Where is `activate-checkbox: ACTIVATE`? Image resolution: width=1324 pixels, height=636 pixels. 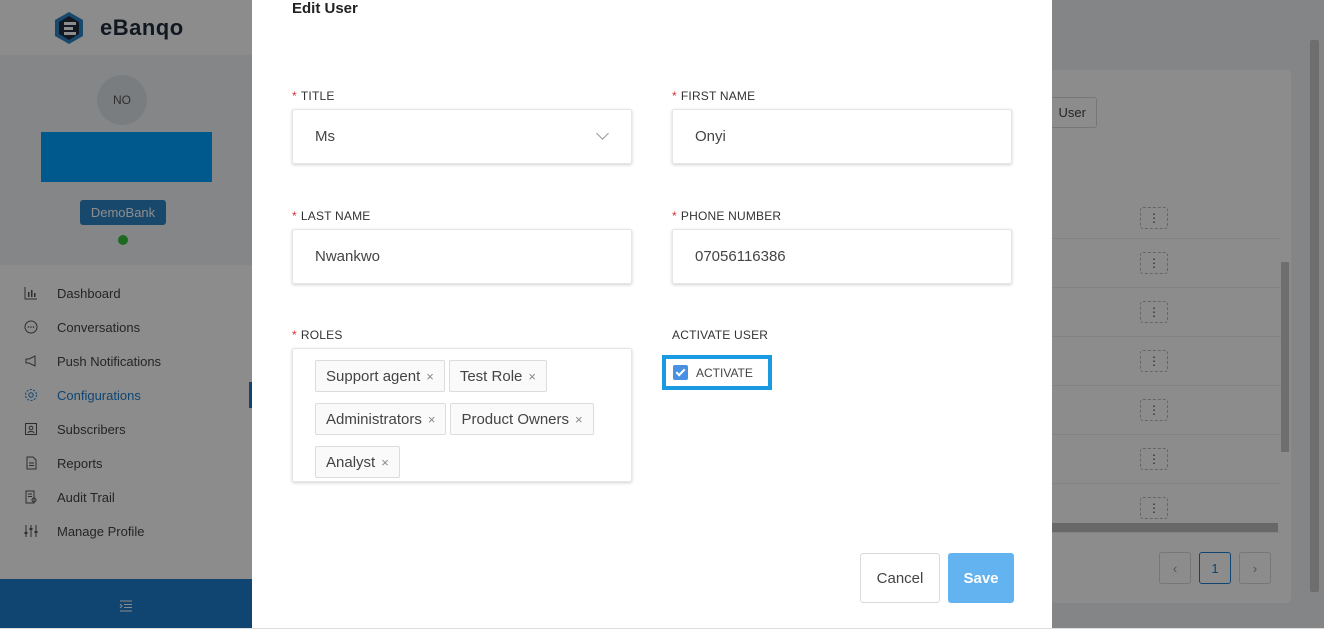
activate-checkbox: ACTIVATE is located at coordinates (717, 372).